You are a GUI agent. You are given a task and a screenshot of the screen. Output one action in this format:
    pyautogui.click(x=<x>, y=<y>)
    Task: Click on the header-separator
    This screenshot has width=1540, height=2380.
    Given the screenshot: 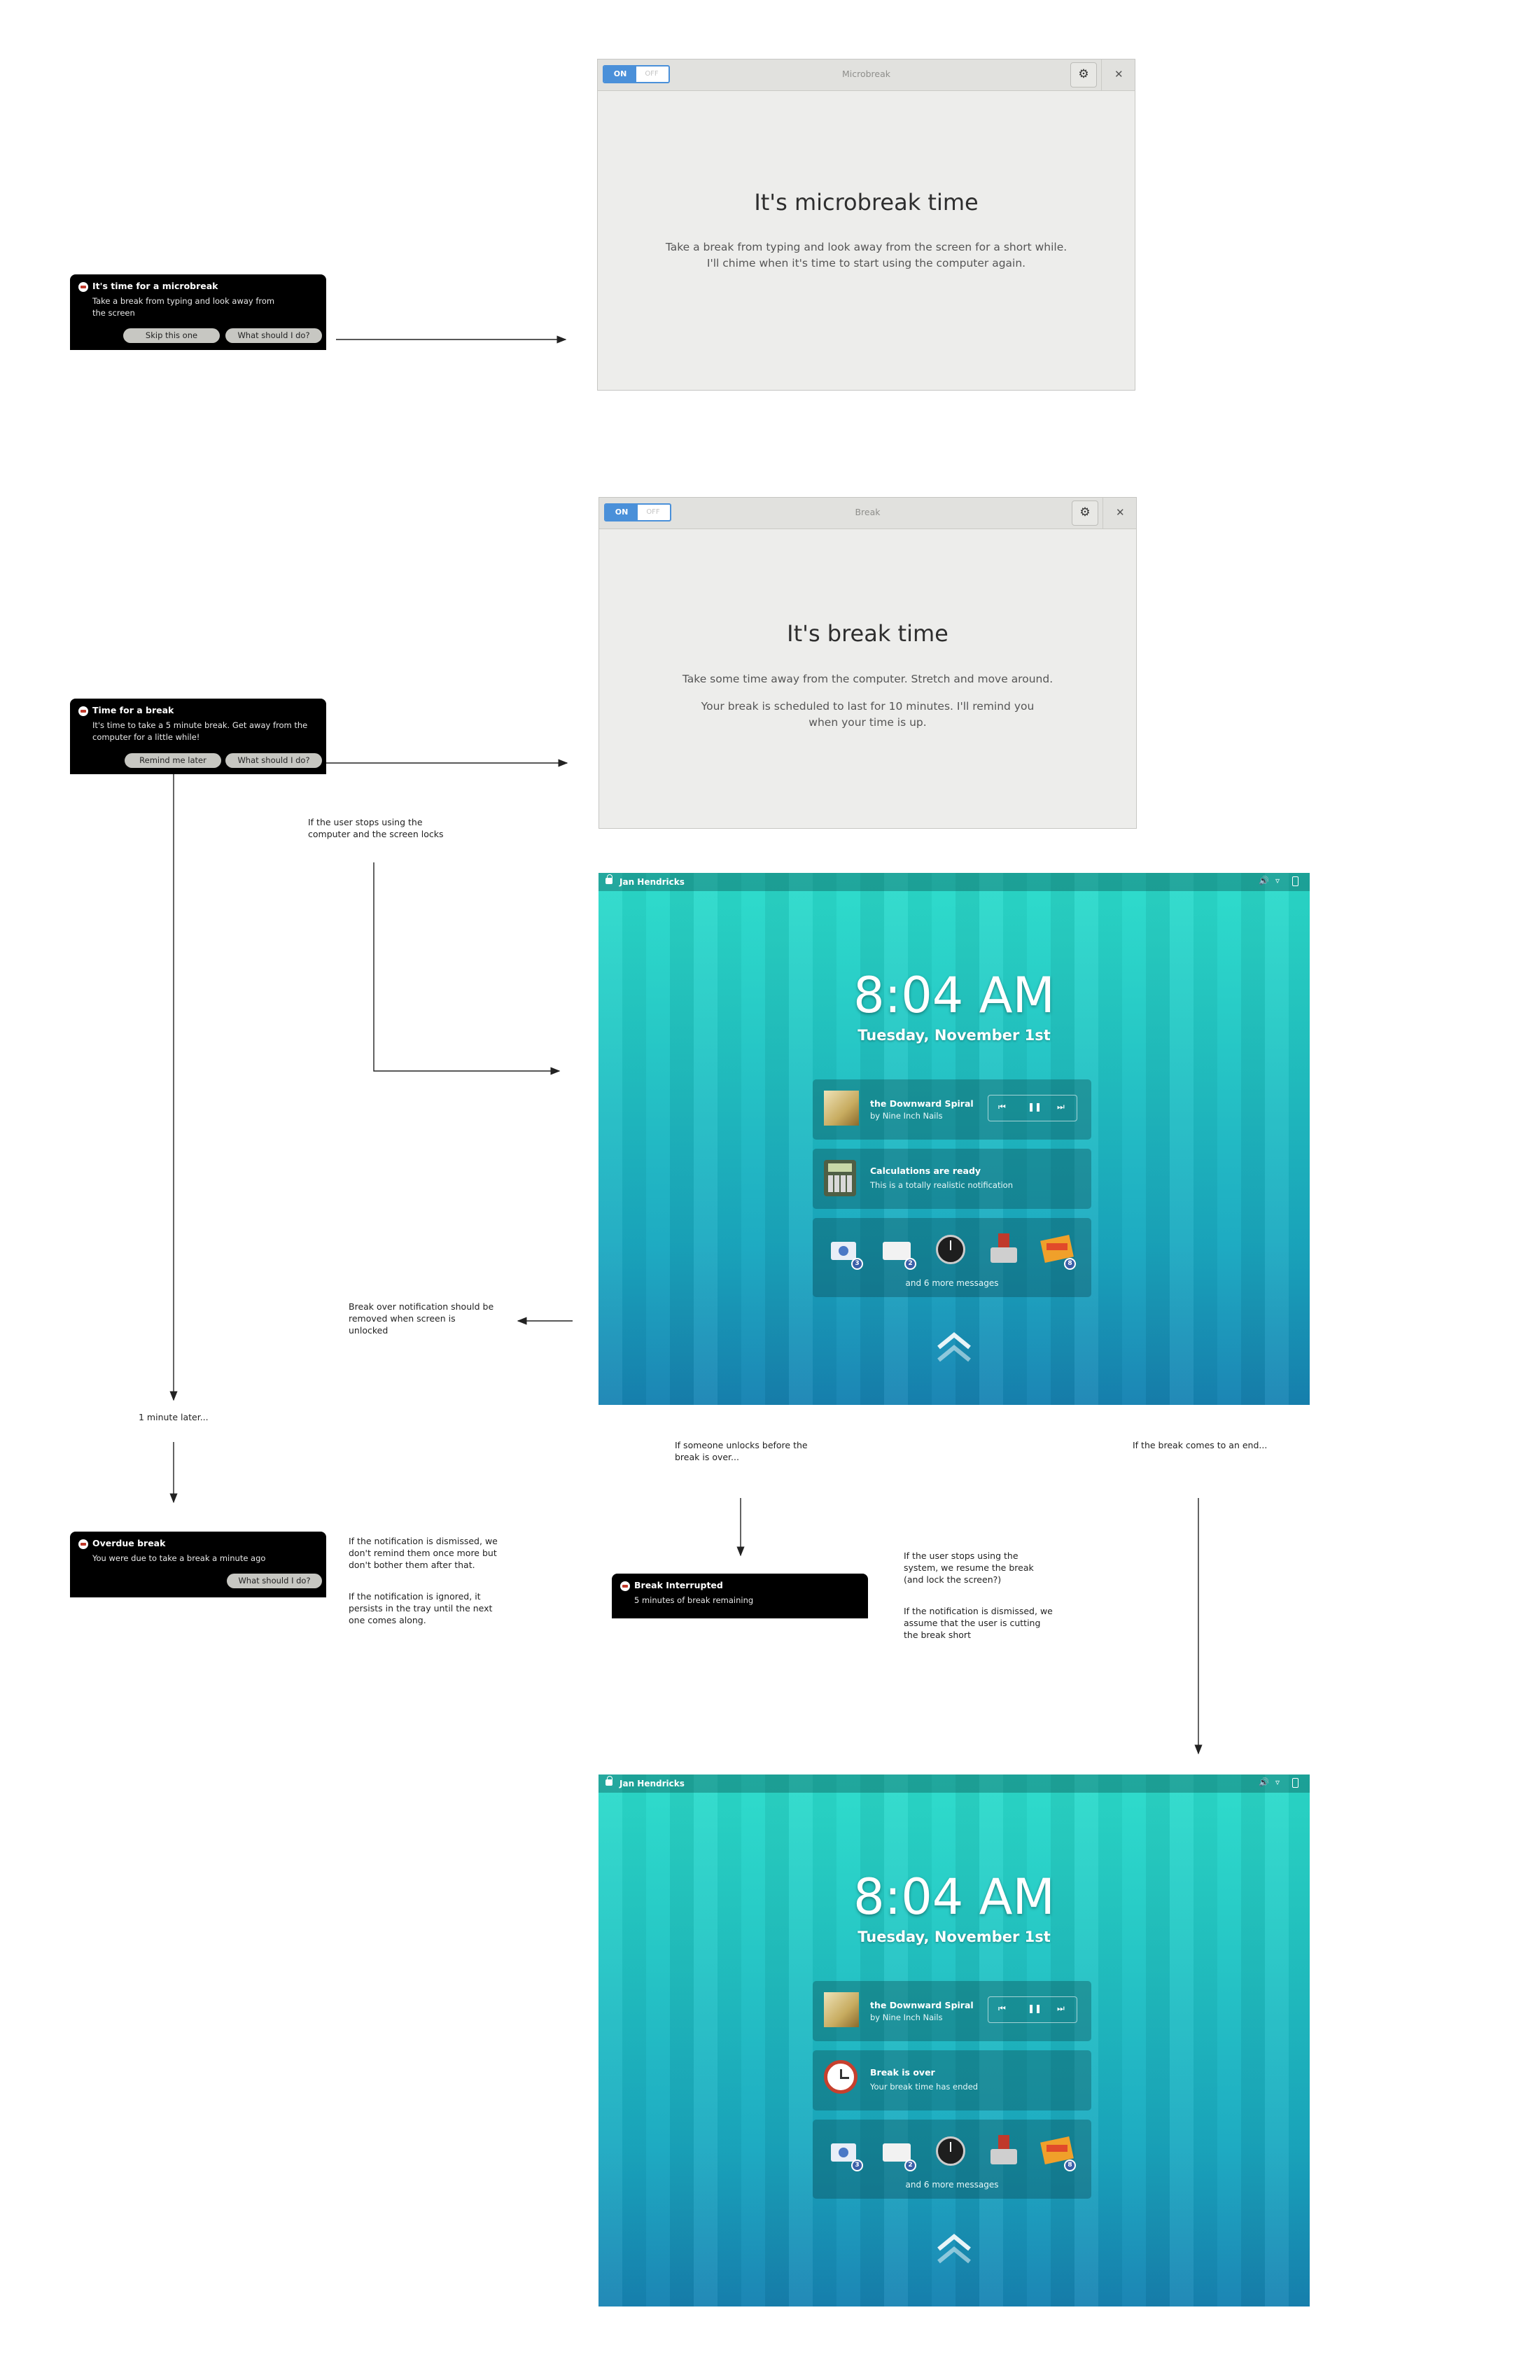 What is the action you would take?
    pyautogui.click(x=1101, y=74)
    